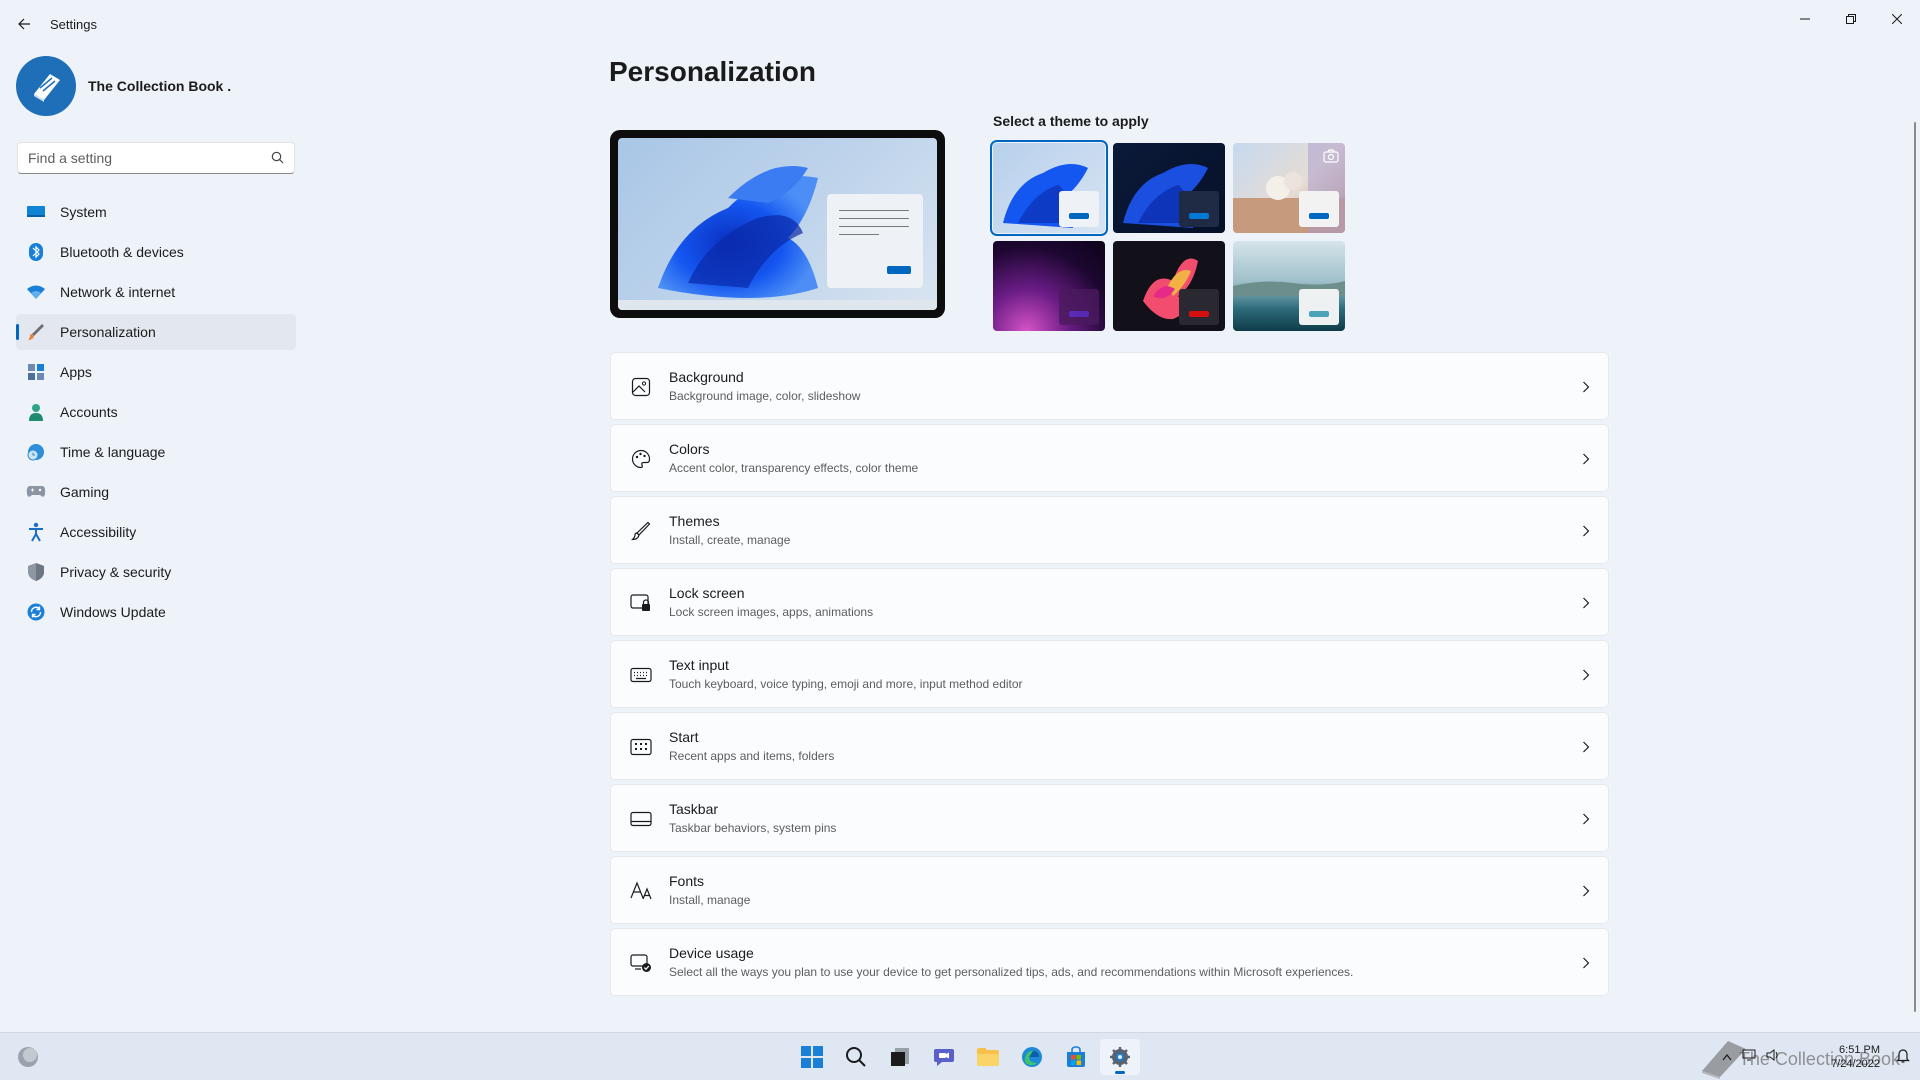 The image size is (1920, 1080). What do you see at coordinates (900, 1057) in the screenshot?
I see `task-view-button` at bounding box center [900, 1057].